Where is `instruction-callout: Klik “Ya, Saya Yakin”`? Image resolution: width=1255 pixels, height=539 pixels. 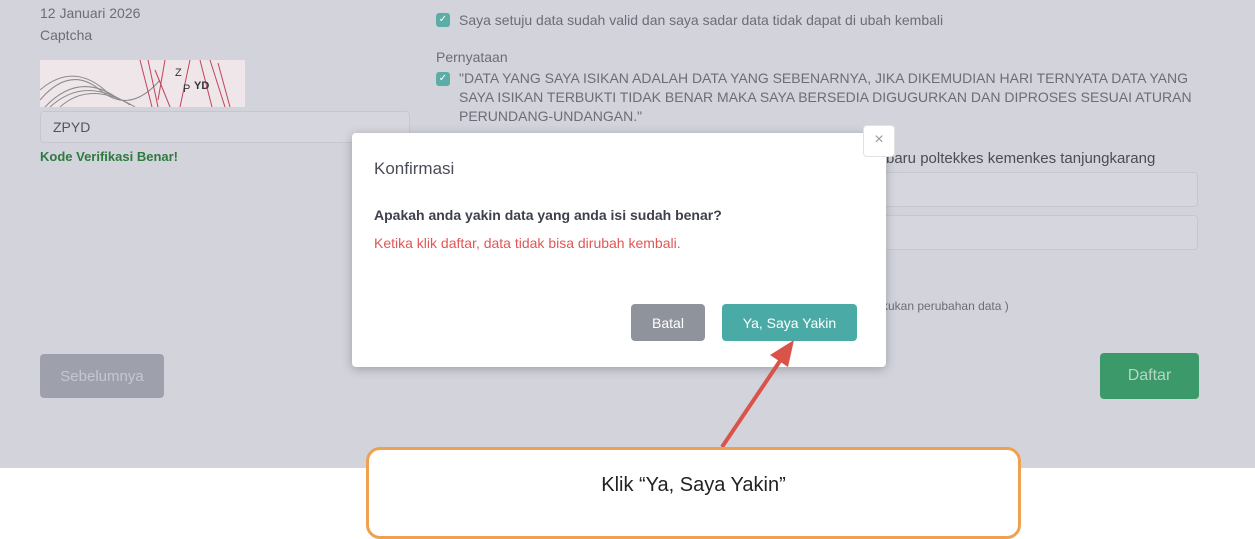 instruction-callout: Klik “Ya, Saya Yakin” is located at coordinates (693, 493).